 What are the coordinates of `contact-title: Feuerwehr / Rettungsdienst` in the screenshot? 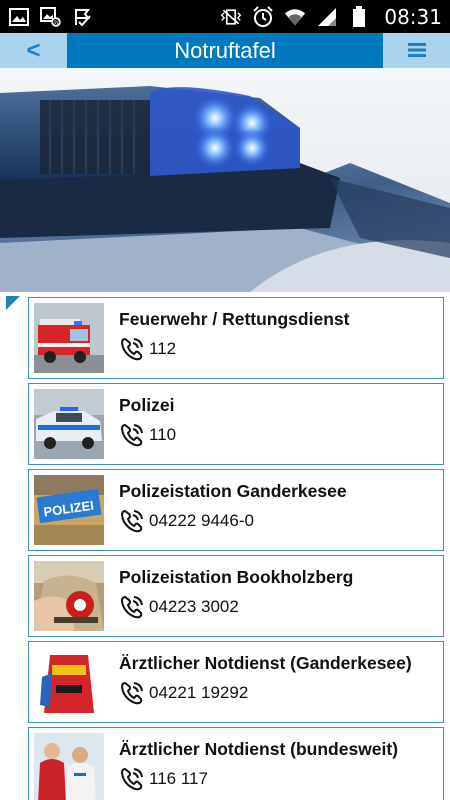 It's located at (234, 319).